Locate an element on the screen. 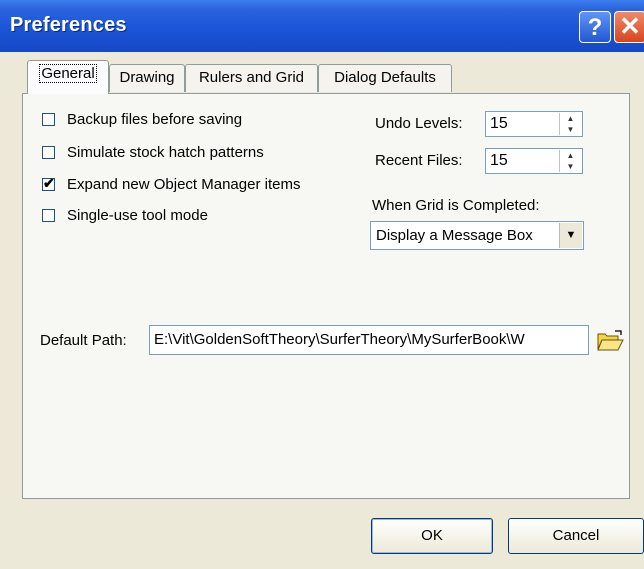 The width and height of the screenshot is (644, 569). tab-dialog-defaults: Dialog Defaults is located at coordinates (385, 78).